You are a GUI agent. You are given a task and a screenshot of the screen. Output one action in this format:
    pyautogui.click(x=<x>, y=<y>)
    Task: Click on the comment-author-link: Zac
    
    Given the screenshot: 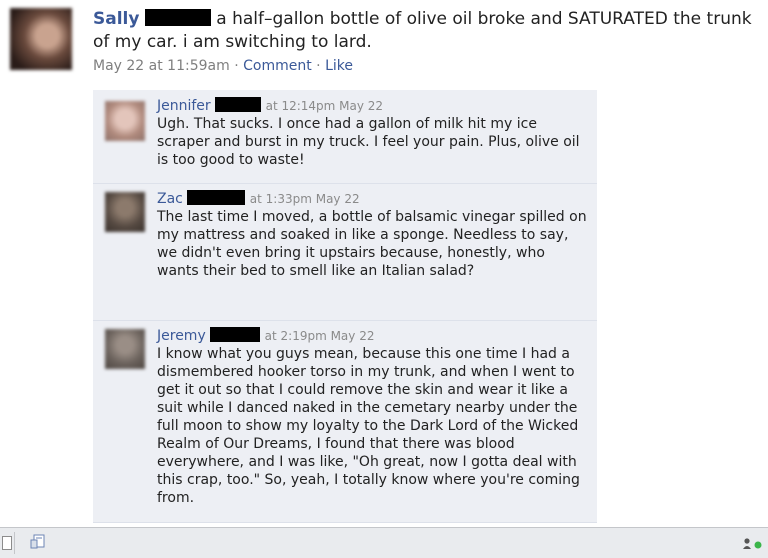 What is the action you would take?
    pyautogui.click(x=170, y=199)
    